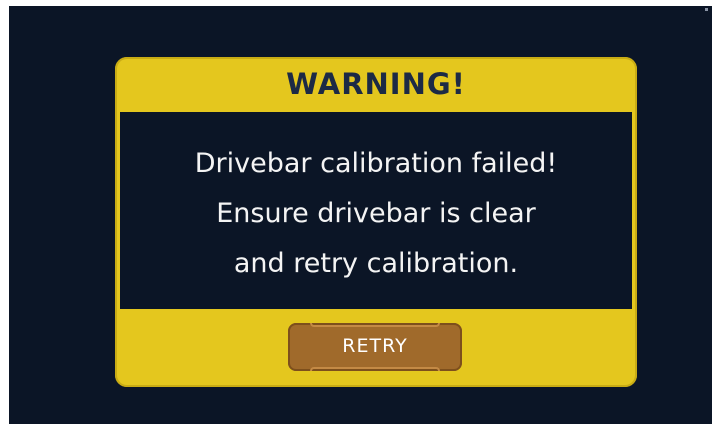  I want to click on button-notch-bottom, so click(375, 369).